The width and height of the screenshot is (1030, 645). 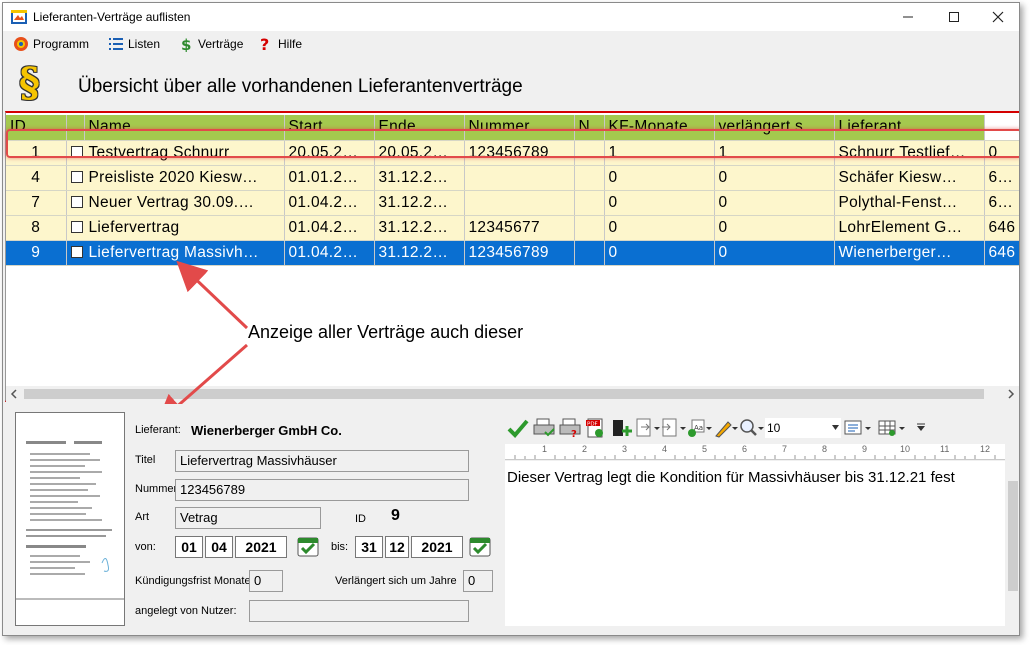 I want to click on zoom-button, so click(x=752, y=428).